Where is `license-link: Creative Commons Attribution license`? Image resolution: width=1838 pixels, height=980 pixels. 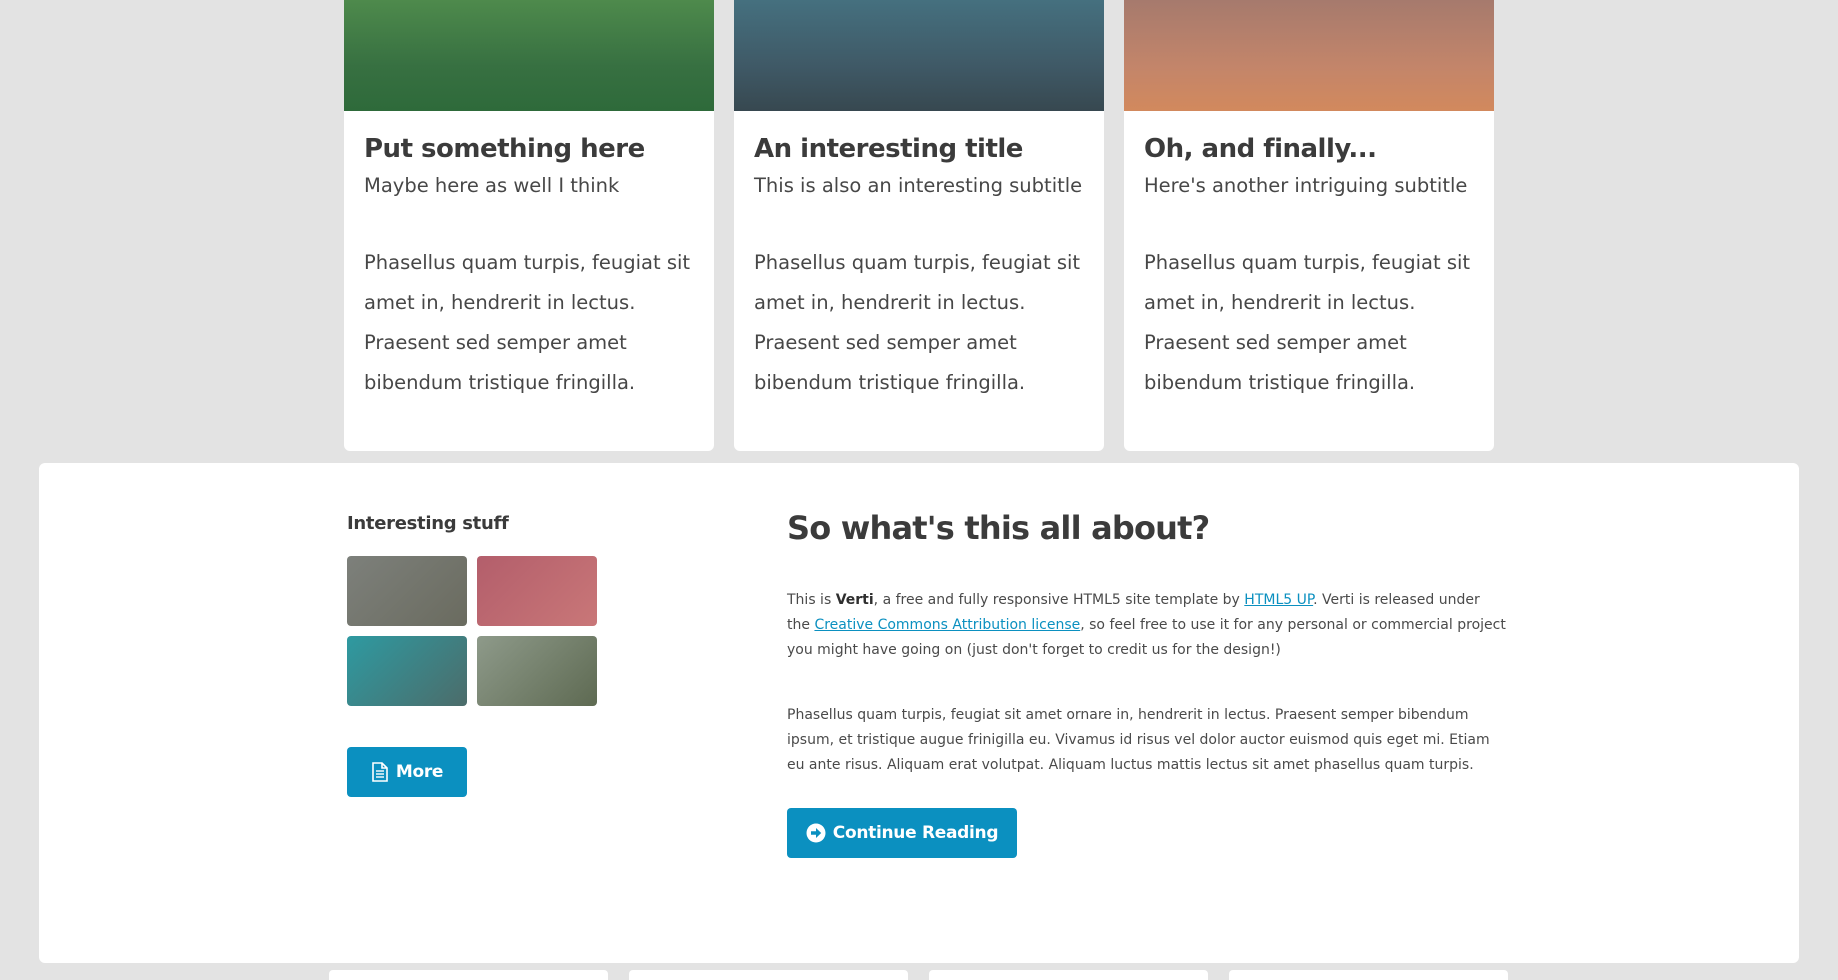
license-link: Creative Commons Attribution license is located at coordinates (947, 625).